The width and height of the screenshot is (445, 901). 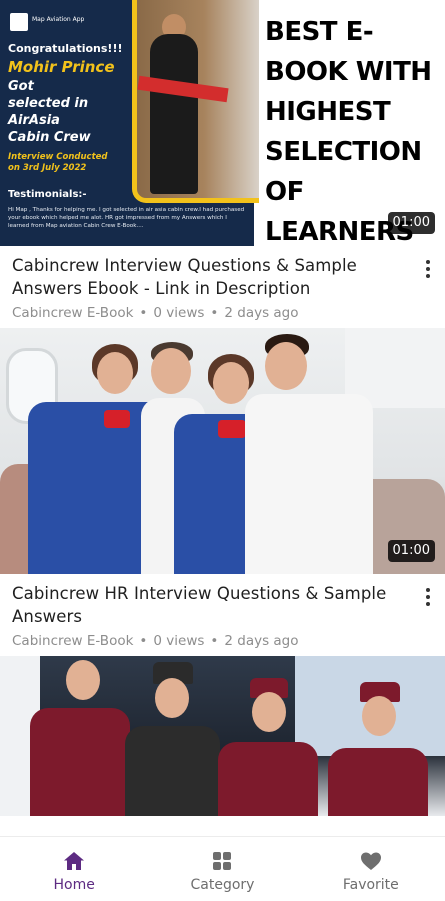 I want to click on thumbnail-logo-text: Map Aviation App, so click(x=58, y=19).